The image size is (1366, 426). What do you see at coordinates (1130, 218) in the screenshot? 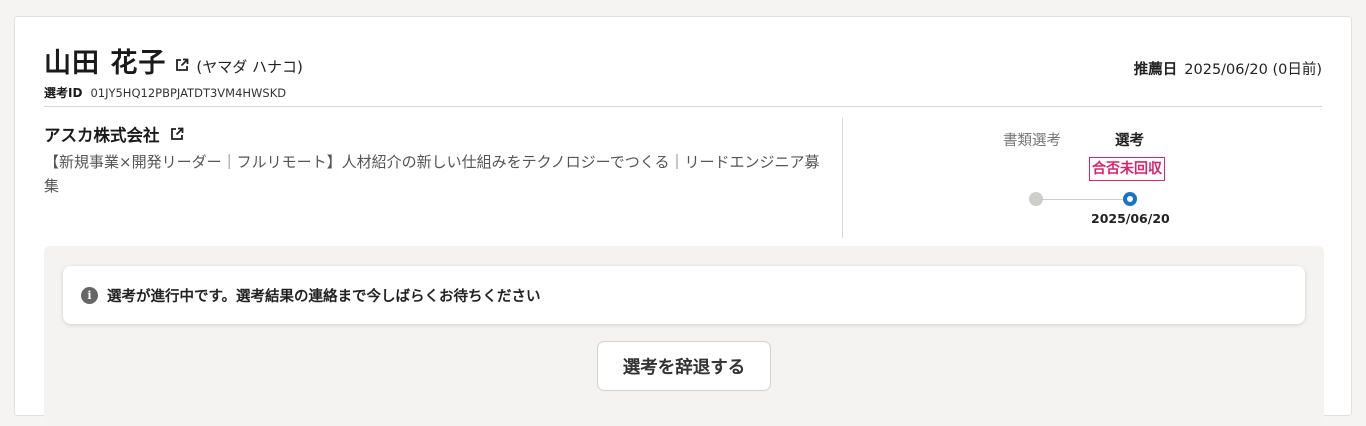
I see `step-date: 2025/06/20` at bounding box center [1130, 218].